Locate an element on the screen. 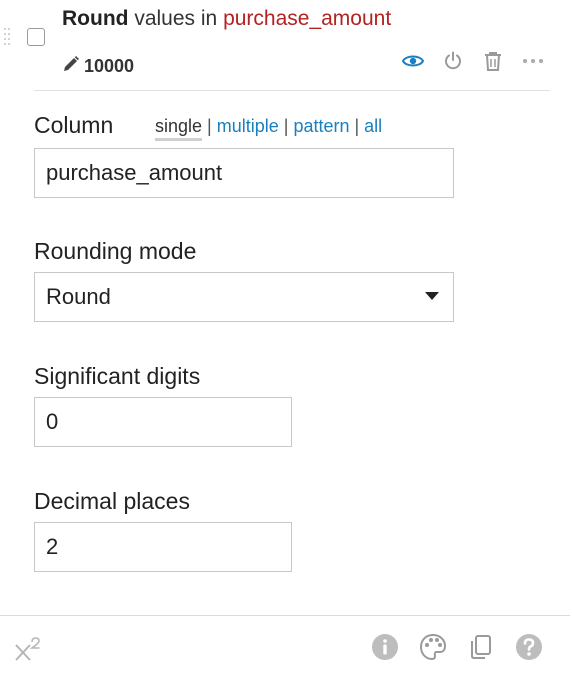 The width and height of the screenshot is (572, 682). footer-actions is located at coordinates (457, 647).